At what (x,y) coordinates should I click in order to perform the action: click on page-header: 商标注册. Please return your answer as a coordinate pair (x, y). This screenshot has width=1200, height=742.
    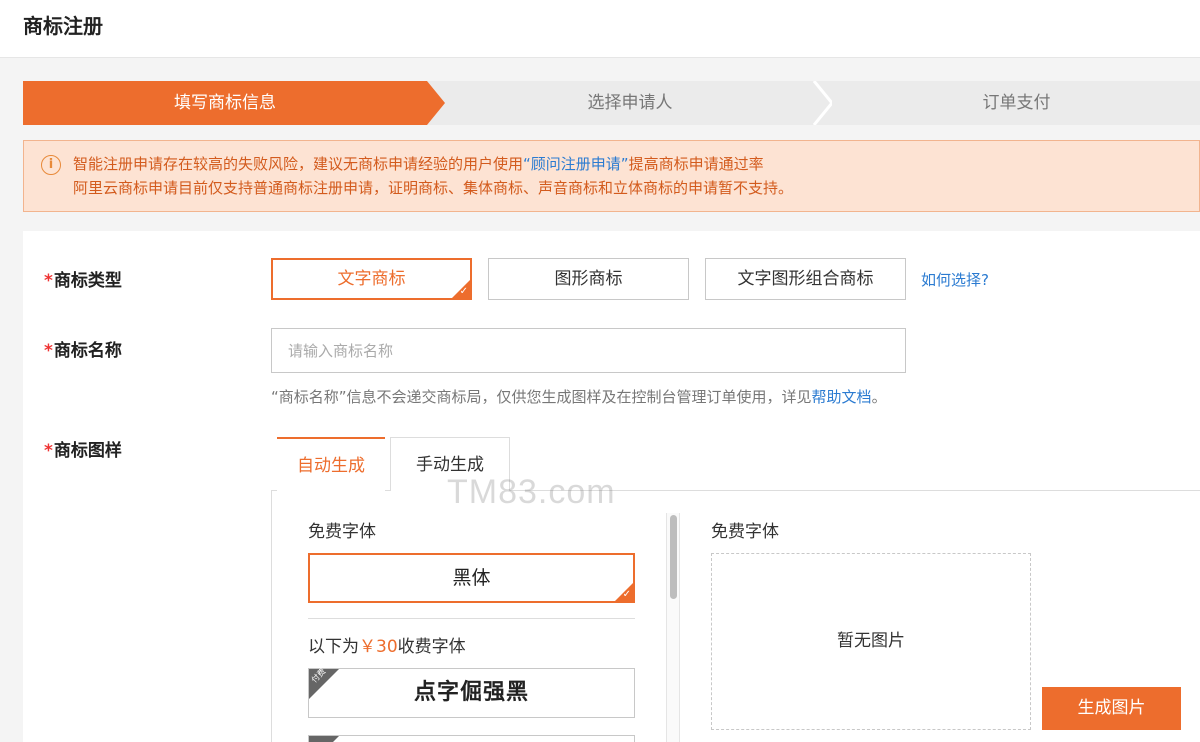
    Looking at the image, I should click on (600, 29).